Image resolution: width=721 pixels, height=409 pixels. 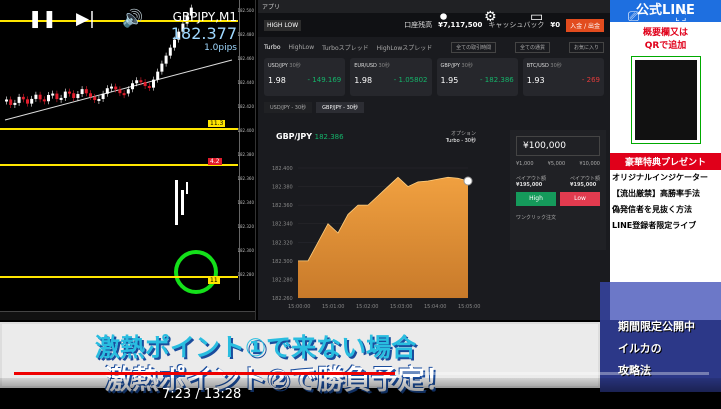 What do you see at coordinates (535, 80) in the screenshot?
I see `card-payout: 1.93` at bounding box center [535, 80].